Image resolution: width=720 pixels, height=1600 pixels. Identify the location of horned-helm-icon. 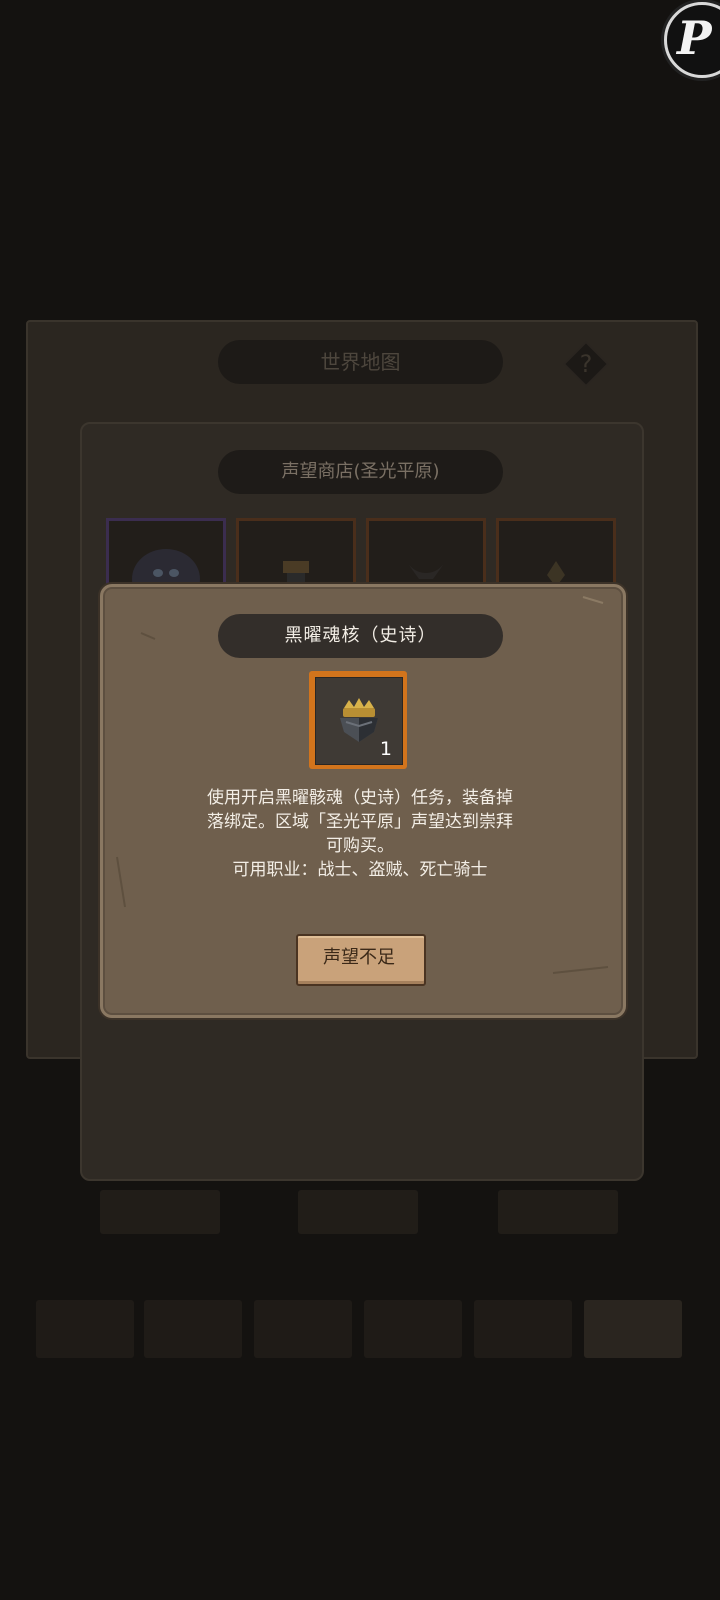
(426, 569).